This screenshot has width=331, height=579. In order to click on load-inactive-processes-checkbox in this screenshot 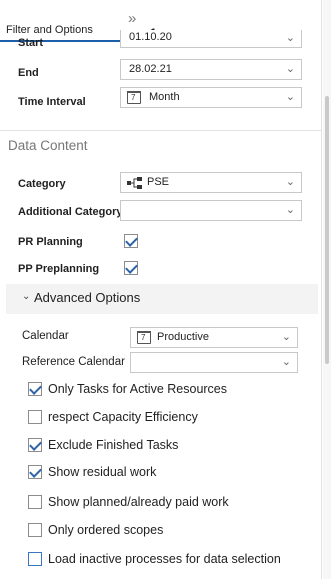, I will do `click(35, 559)`.